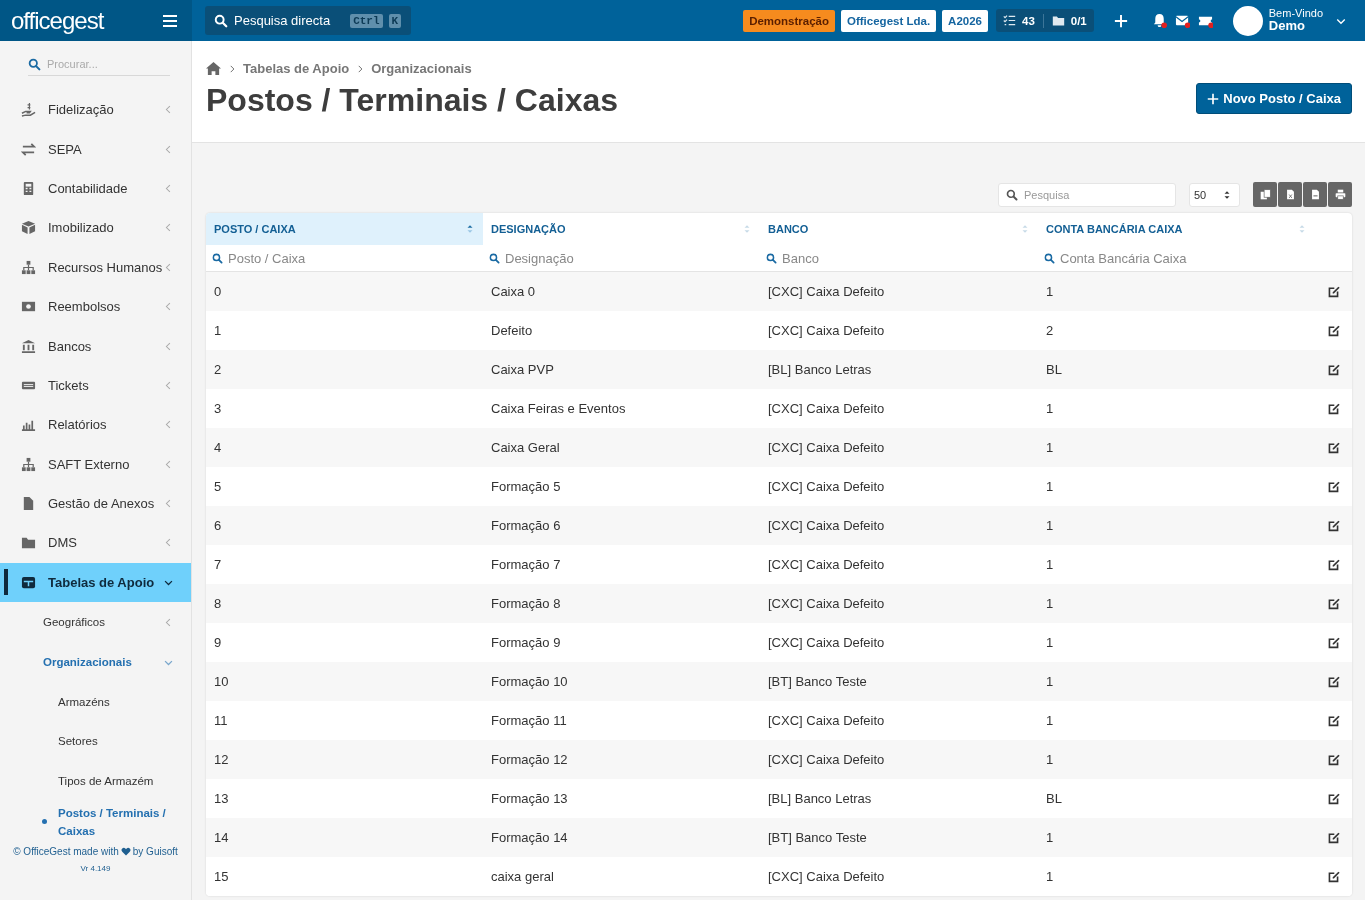  What do you see at coordinates (115, 821) in the screenshot?
I see `submenu-item: Postos / Terminais / Caixas` at bounding box center [115, 821].